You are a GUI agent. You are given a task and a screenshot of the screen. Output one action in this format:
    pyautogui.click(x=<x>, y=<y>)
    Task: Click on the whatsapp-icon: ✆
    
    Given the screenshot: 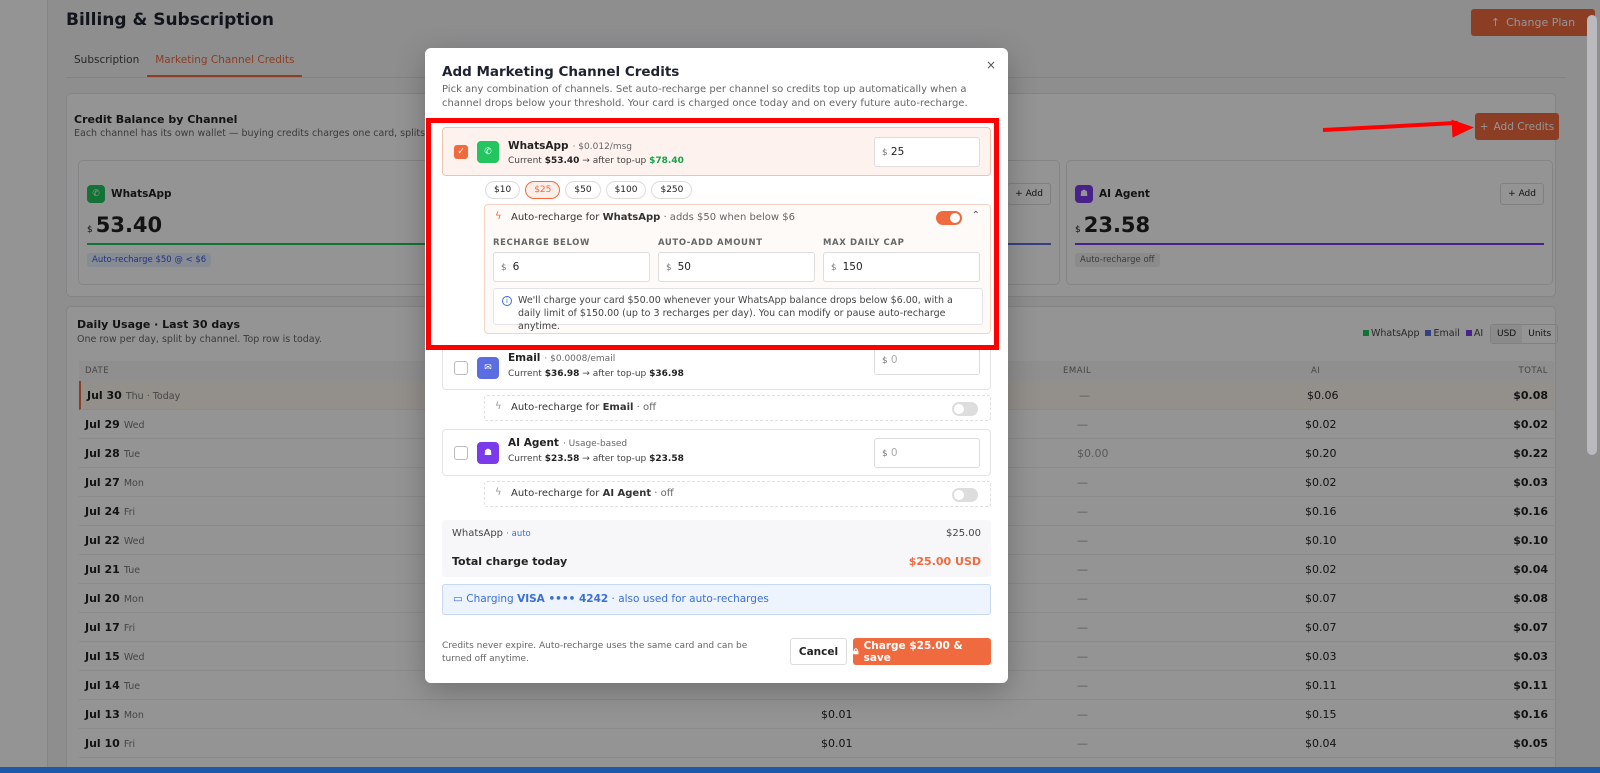 What is the action you would take?
    pyautogui.click(x=488, y=152)
    